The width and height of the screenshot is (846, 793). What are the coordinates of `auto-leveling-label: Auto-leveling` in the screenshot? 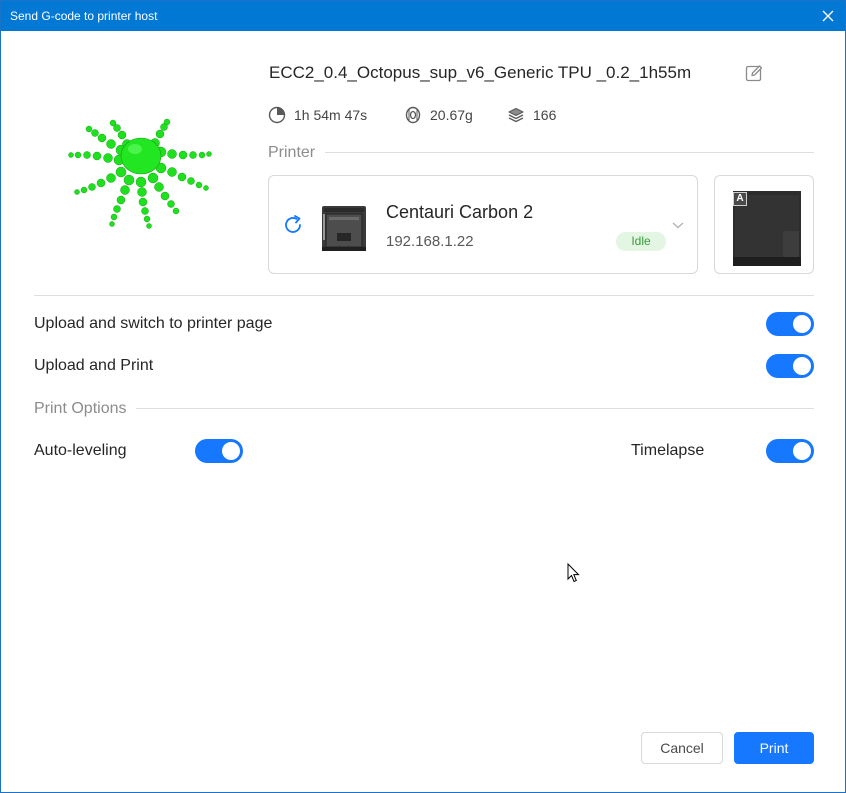 It's located at (80, 450).